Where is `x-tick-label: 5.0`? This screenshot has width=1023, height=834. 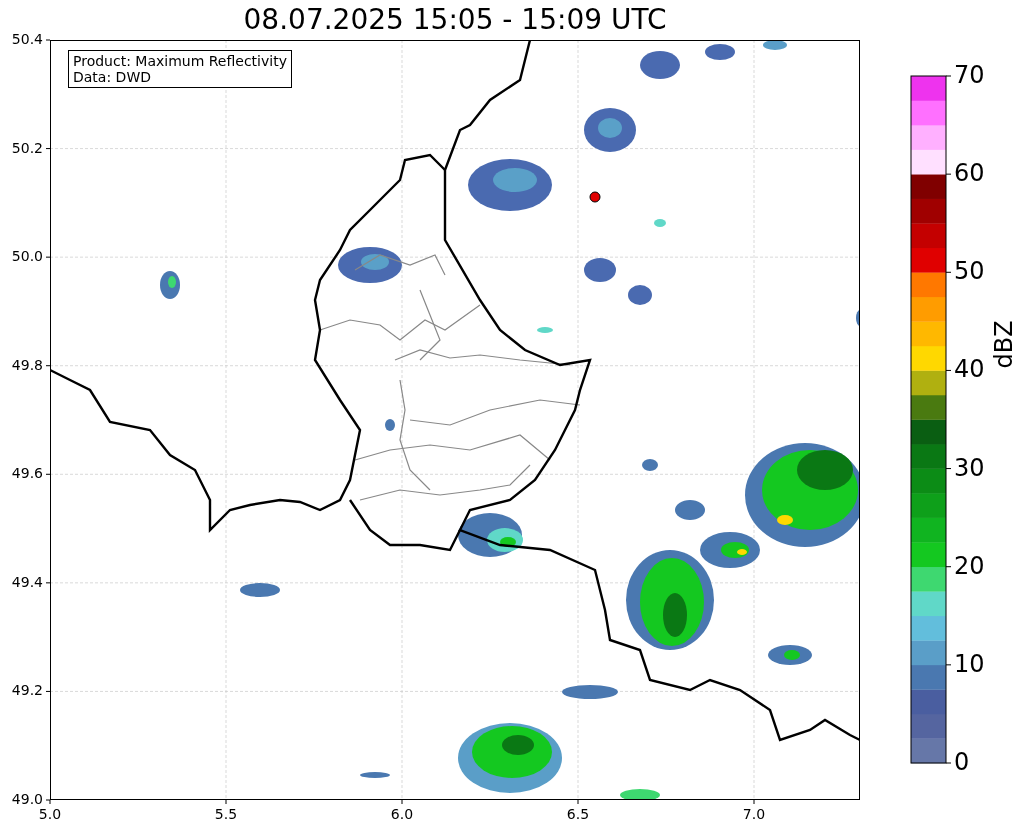
x-tick-label: 5.0 is located at coordinates (50, 814).